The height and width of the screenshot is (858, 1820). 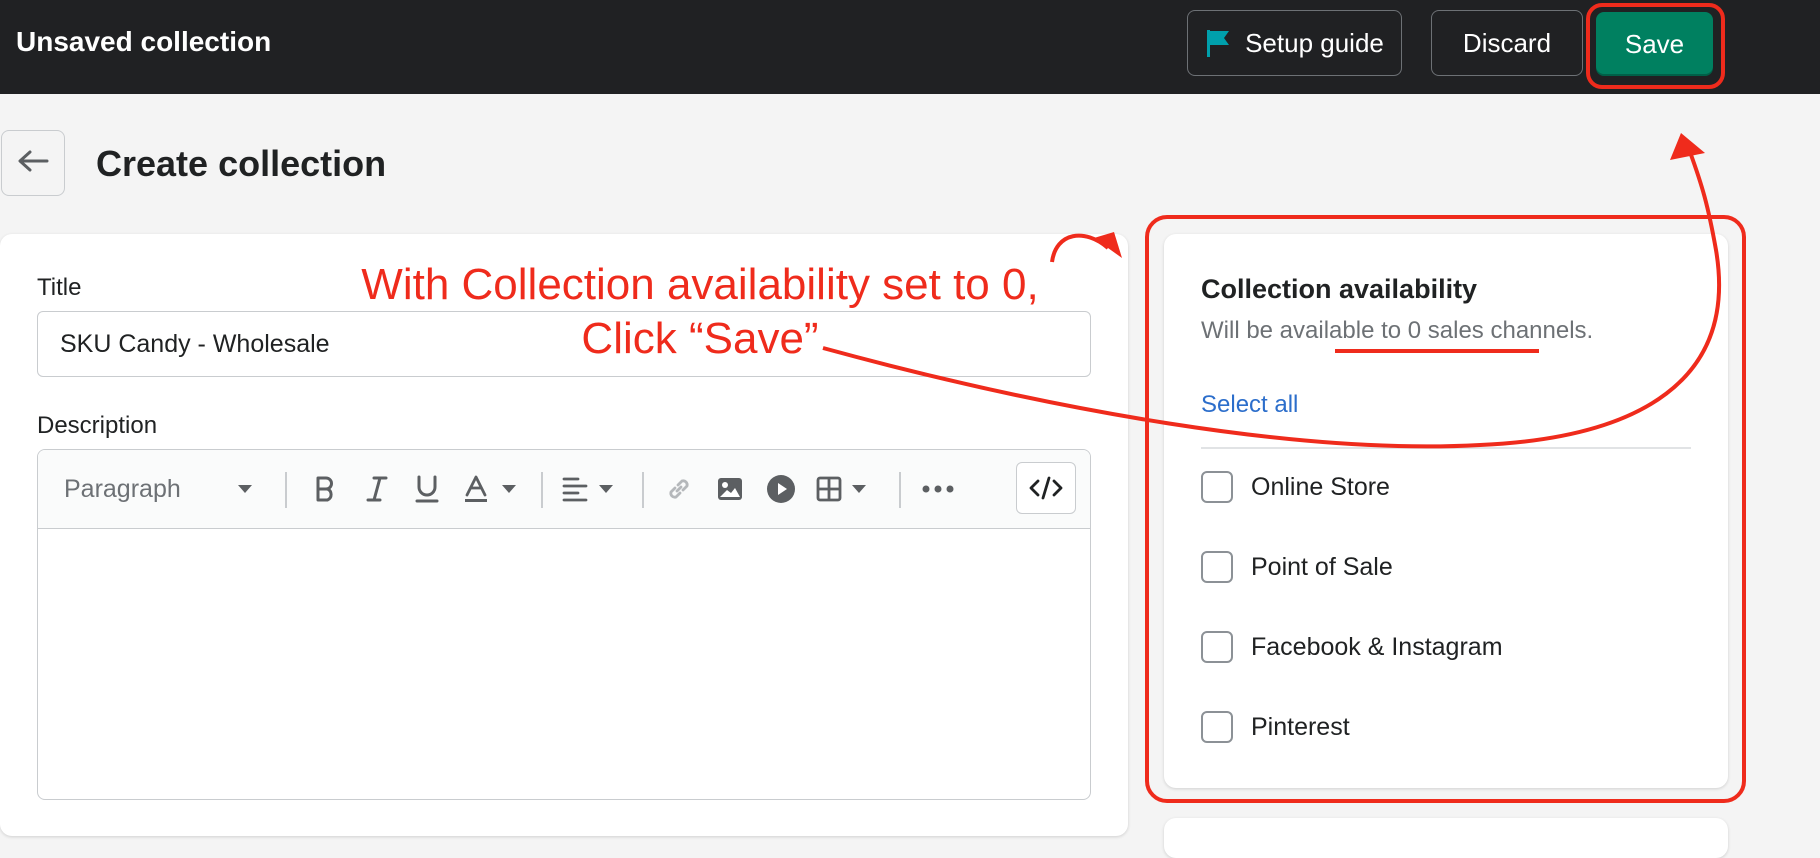 I want to click on channel-facebook-instagram: Facebook & Instagram, so click(x=1352, y=647).